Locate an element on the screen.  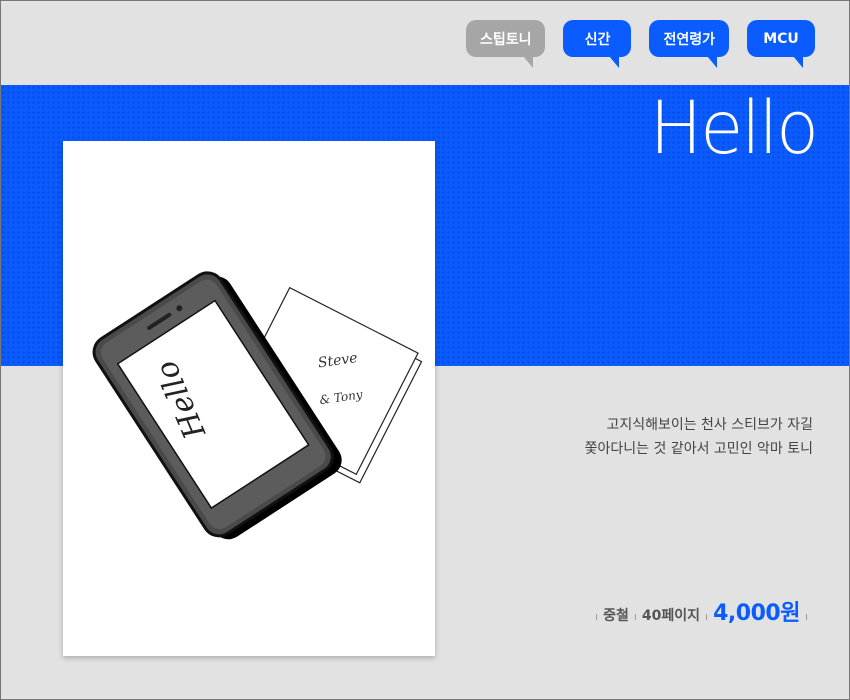
binding-type: 중철 is located at coordinates (616, 616).